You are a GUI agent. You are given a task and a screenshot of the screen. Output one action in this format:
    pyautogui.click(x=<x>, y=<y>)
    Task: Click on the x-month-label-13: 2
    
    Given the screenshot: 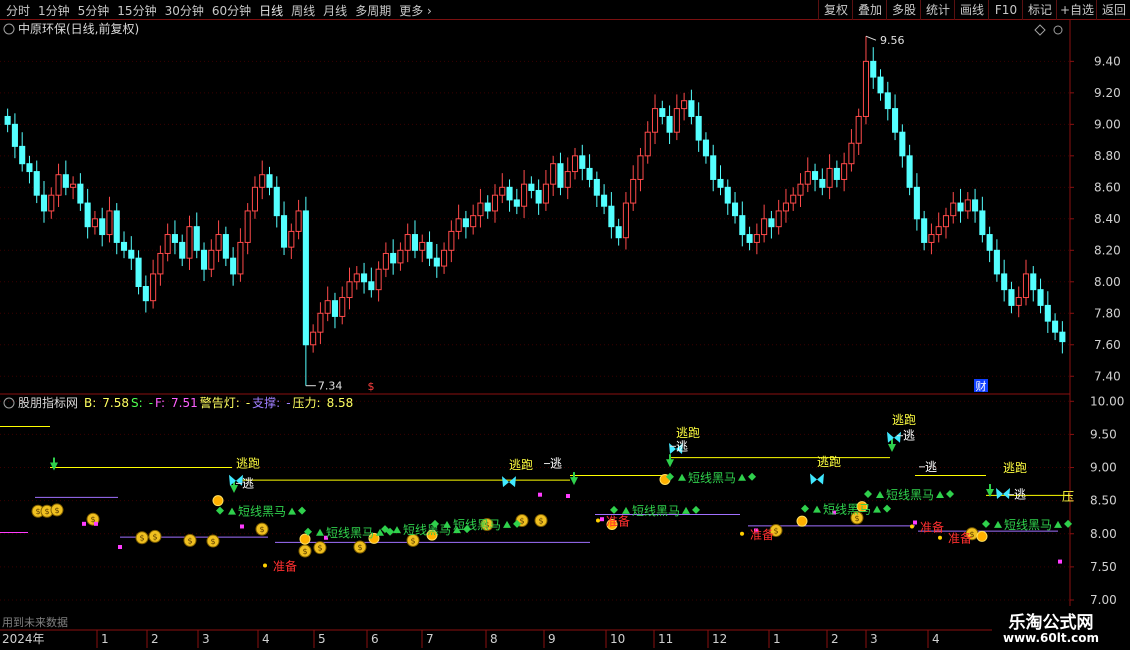 What is the action you would take?
    pyautogui.click(x=835, y=639)
    